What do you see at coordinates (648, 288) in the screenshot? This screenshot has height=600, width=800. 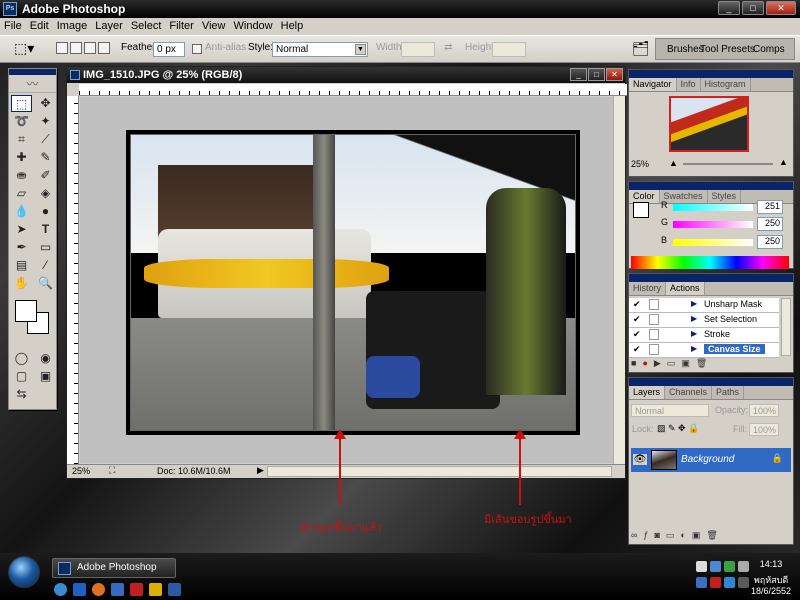 I see `tab-history: History` at bounding box center [648, 288].